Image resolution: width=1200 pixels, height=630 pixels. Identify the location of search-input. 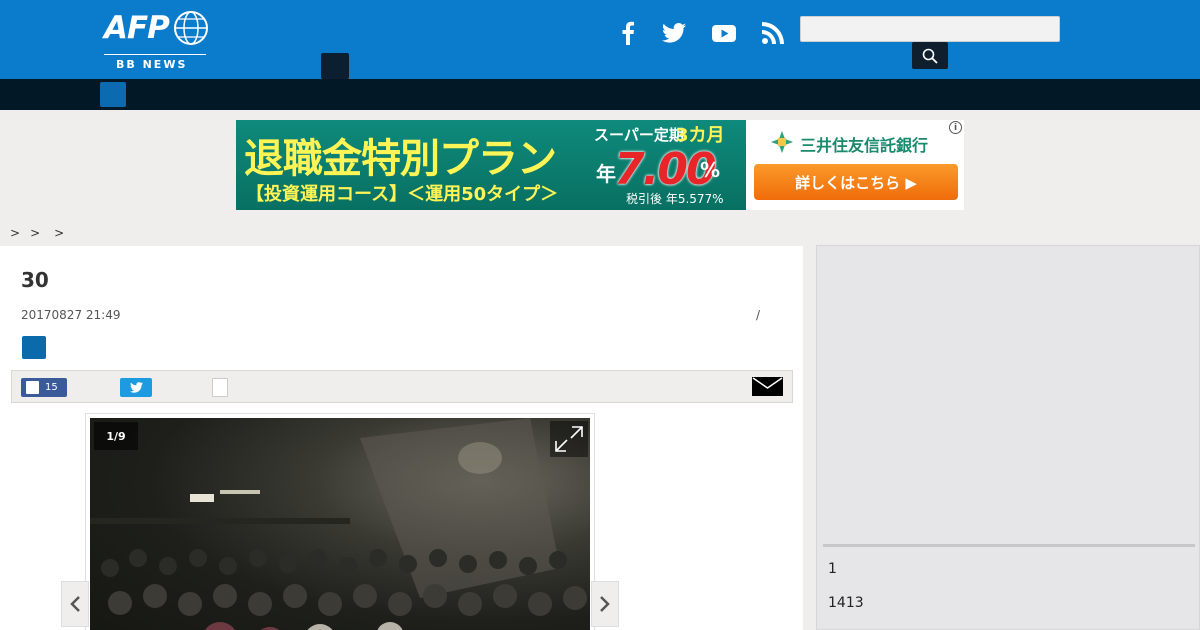
(930, 29).